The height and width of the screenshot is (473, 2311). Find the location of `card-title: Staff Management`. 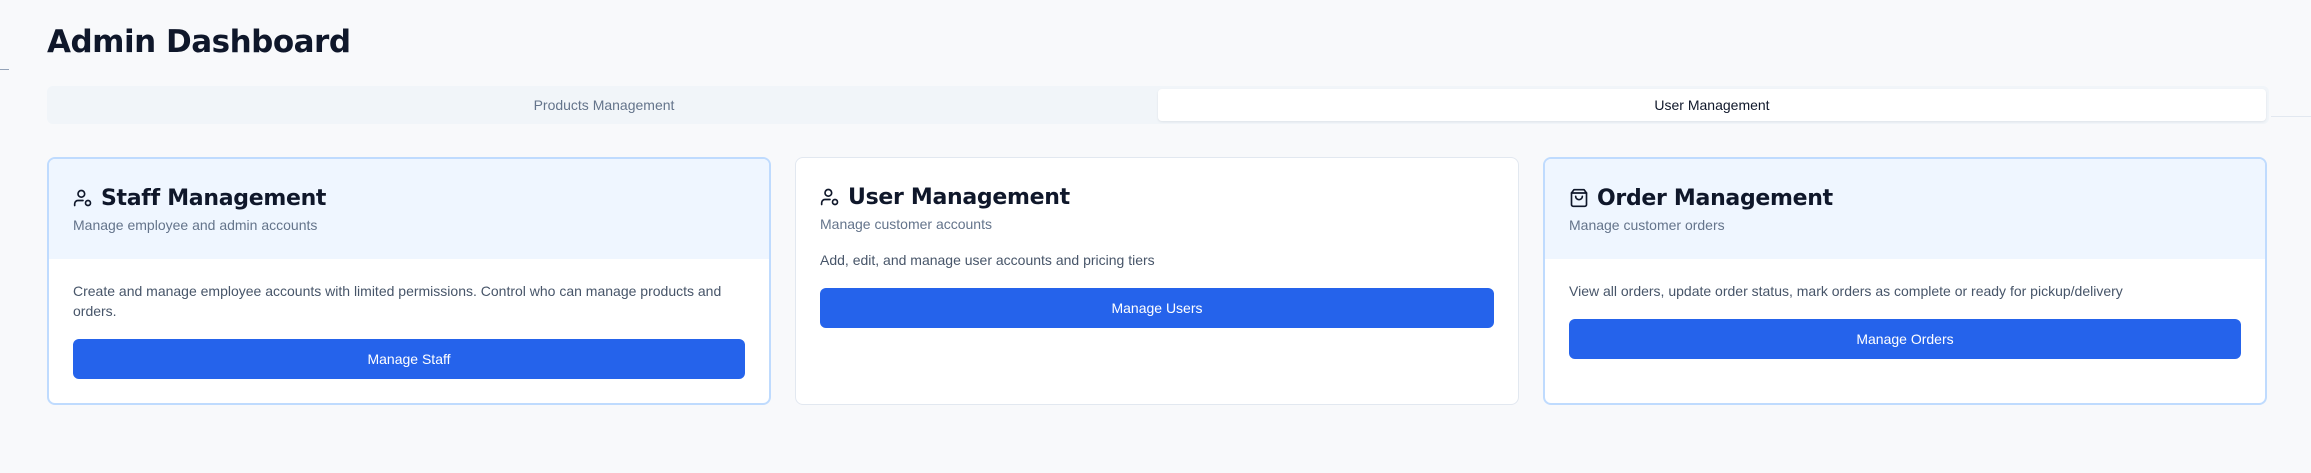

card-title: Staff Management is located at coordinates (214, 198).